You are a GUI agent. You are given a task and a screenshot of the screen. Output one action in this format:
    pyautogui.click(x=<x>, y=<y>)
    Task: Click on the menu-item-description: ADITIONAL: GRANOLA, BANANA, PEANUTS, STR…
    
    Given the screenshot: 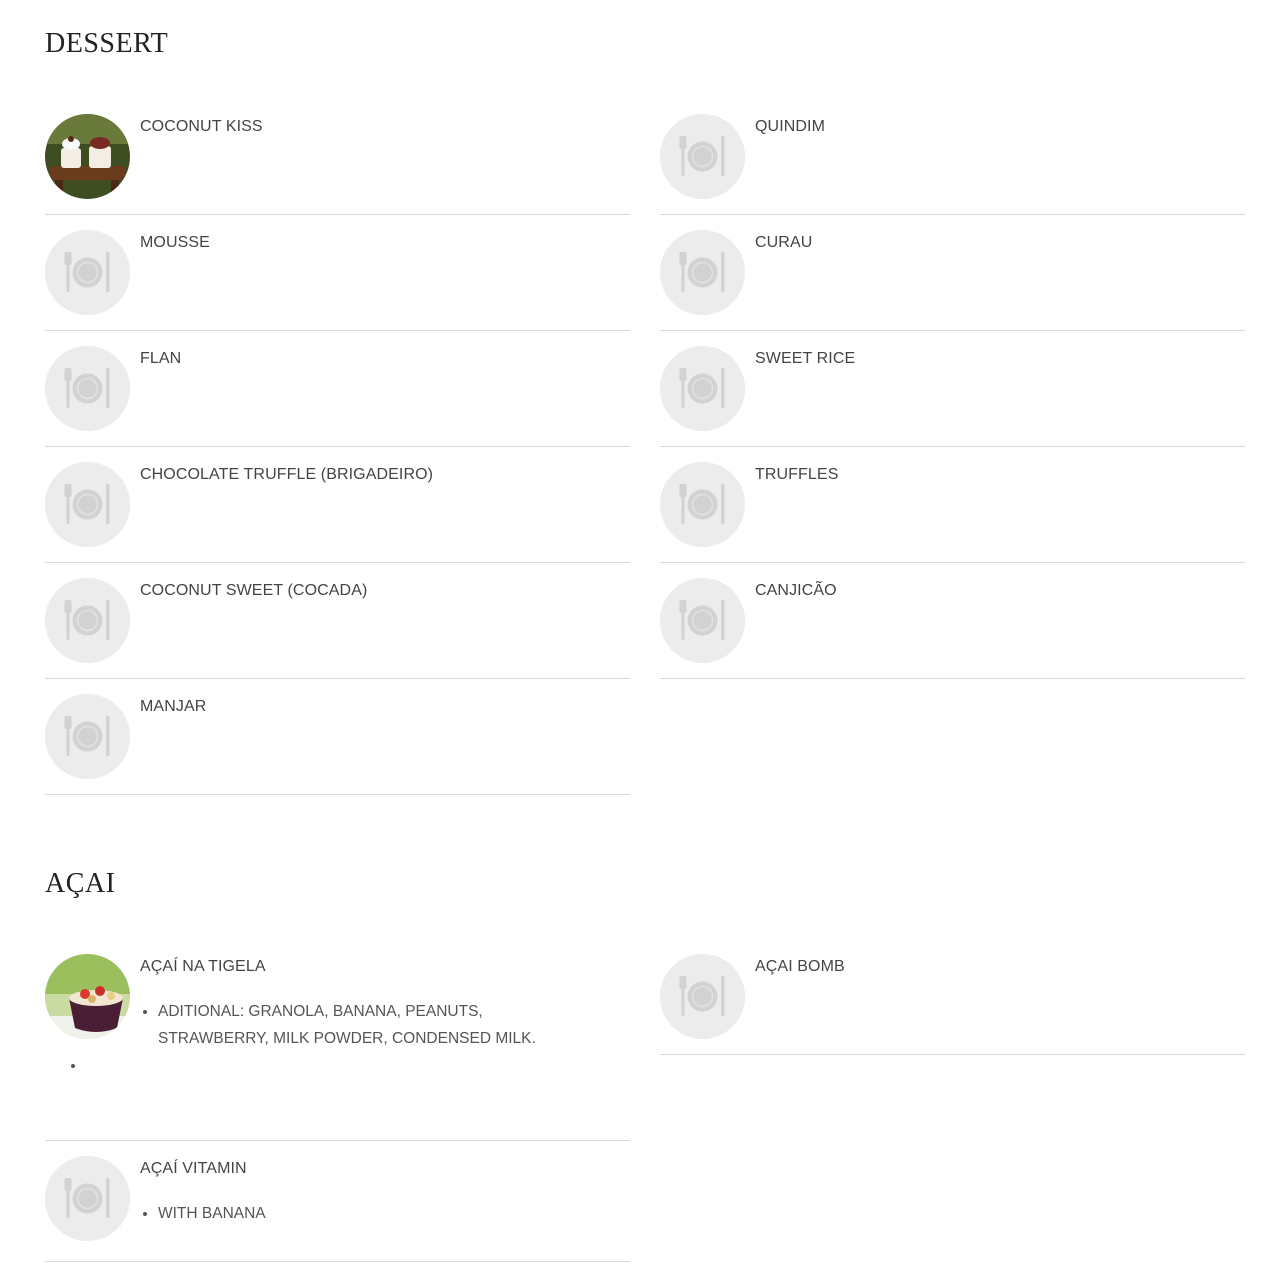 What is the action you would take?
    pyautogui.click(x=345, y=1038)
    